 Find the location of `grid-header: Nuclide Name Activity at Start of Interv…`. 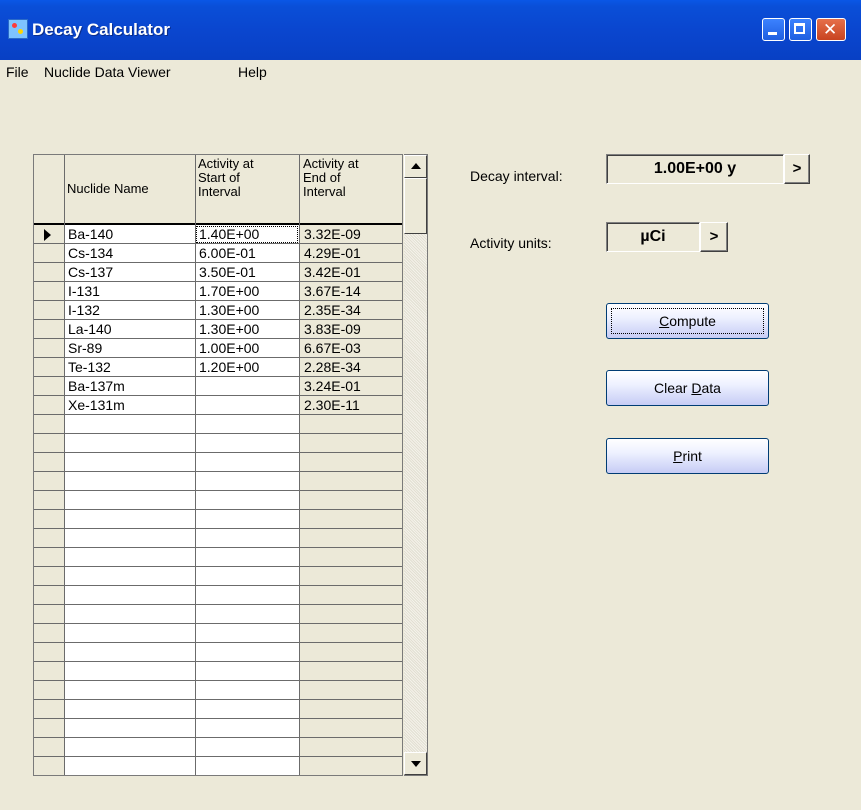

grid-header: Nuclide Name Activity at Start of Interv… is located at coordinates (218, 190).